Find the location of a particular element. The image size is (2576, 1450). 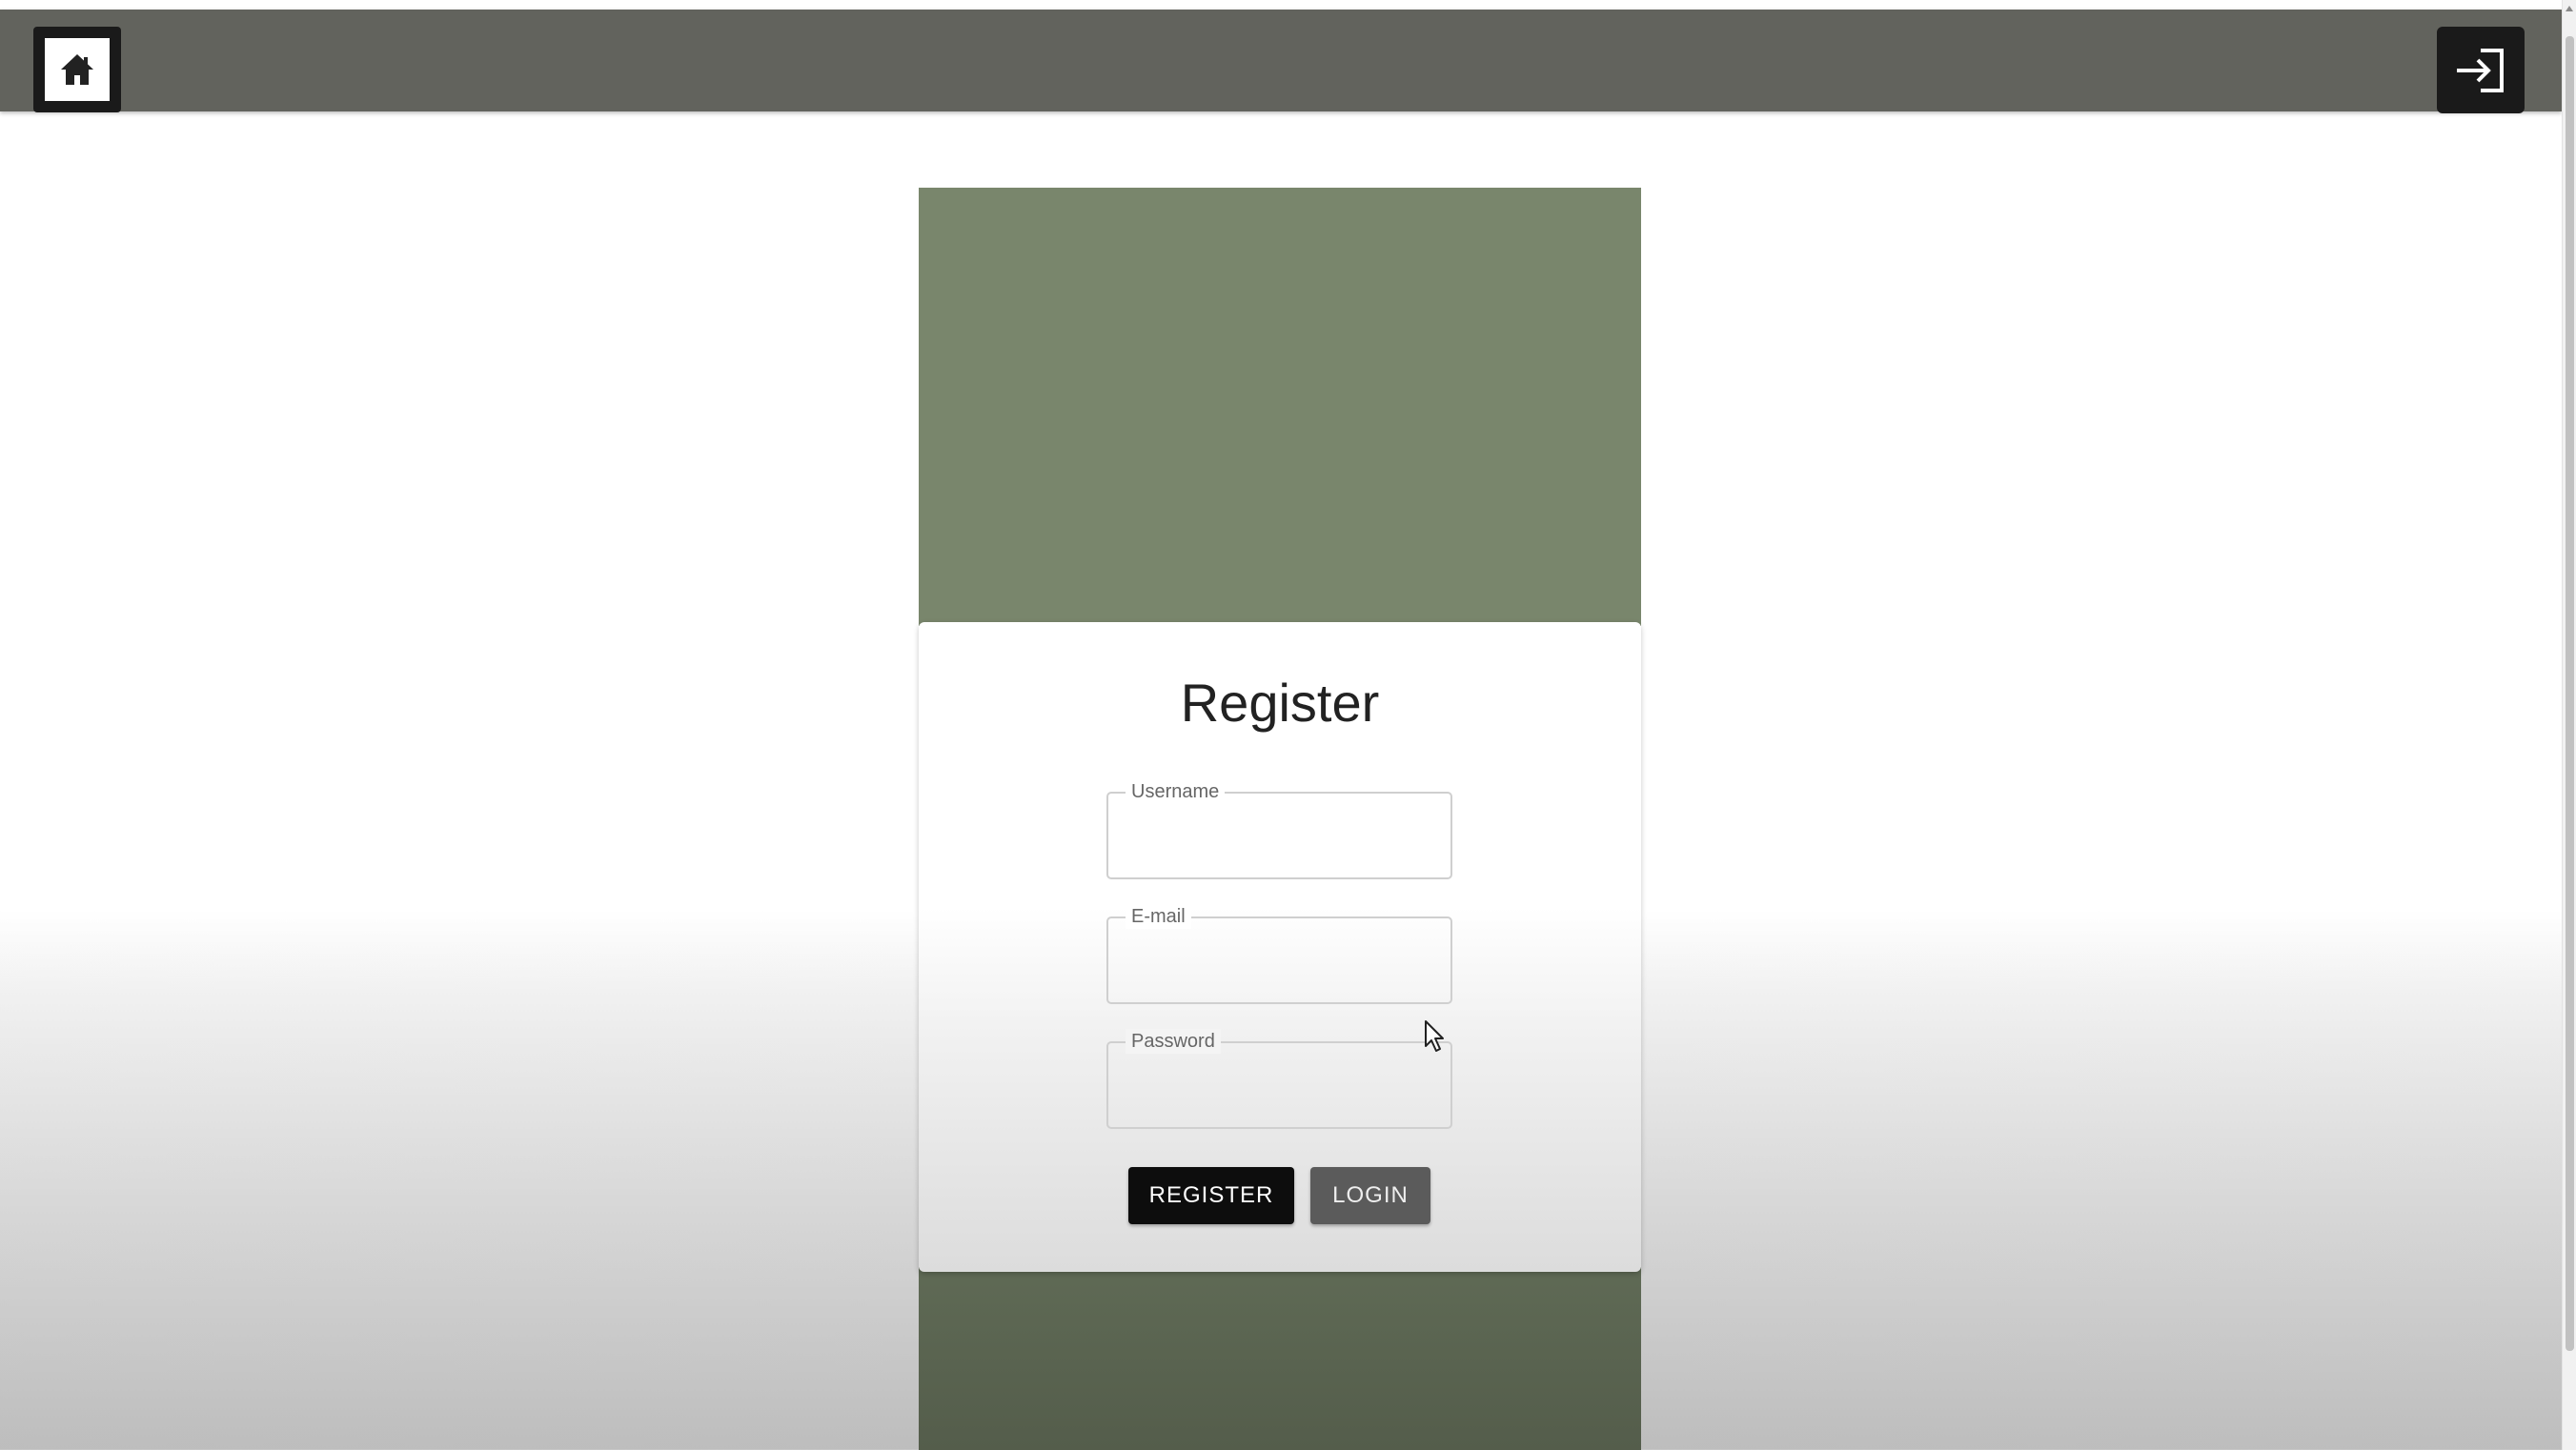

register-title: Register is located at coordinates (1280, 703).